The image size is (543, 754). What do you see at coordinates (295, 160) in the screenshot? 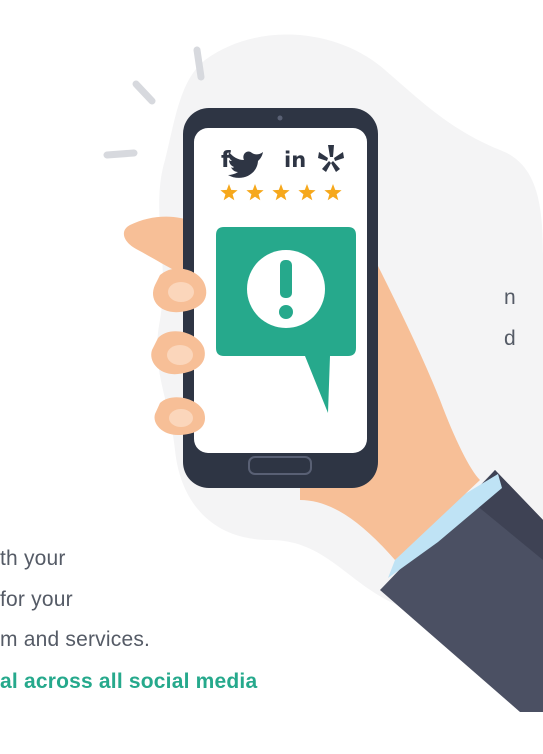
I see `linkedin-icon: in` at bounding box center [295, 160].